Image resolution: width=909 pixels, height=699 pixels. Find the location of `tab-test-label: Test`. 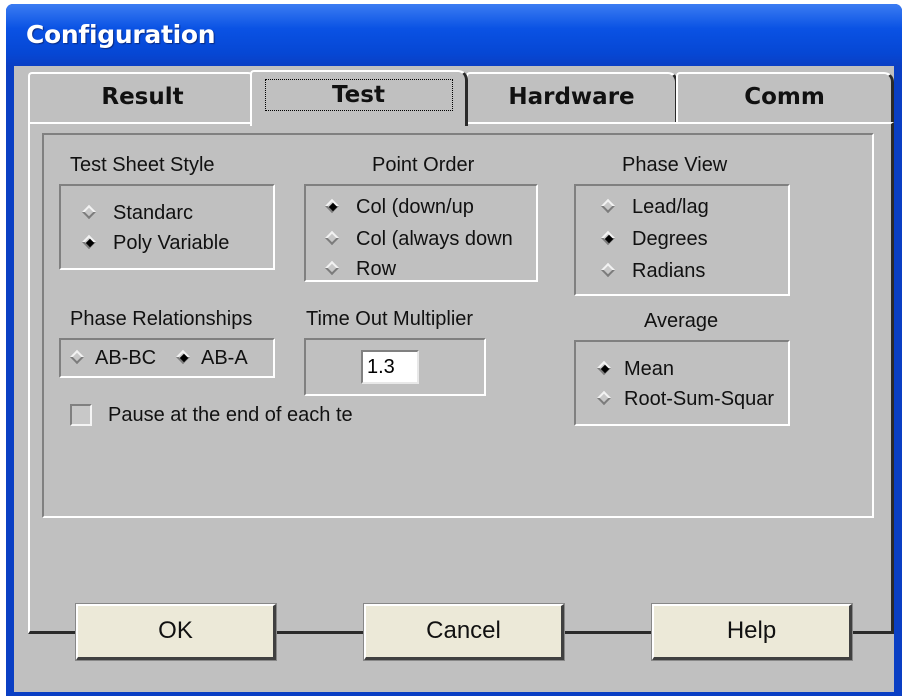

tab-test-label: Test is located at coordinates (358, 95).